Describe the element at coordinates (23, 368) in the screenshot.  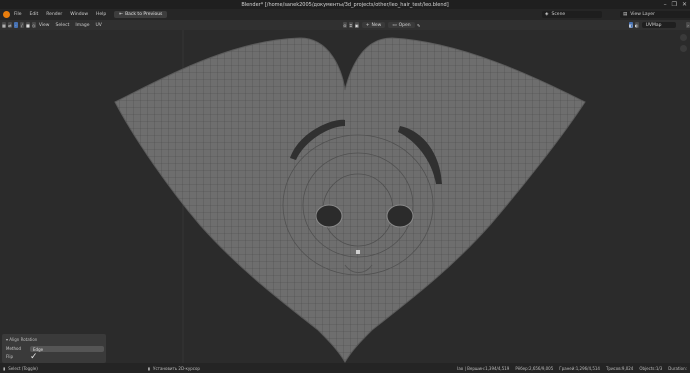
I see `status-select-text: Select (Toggle)` at that location.